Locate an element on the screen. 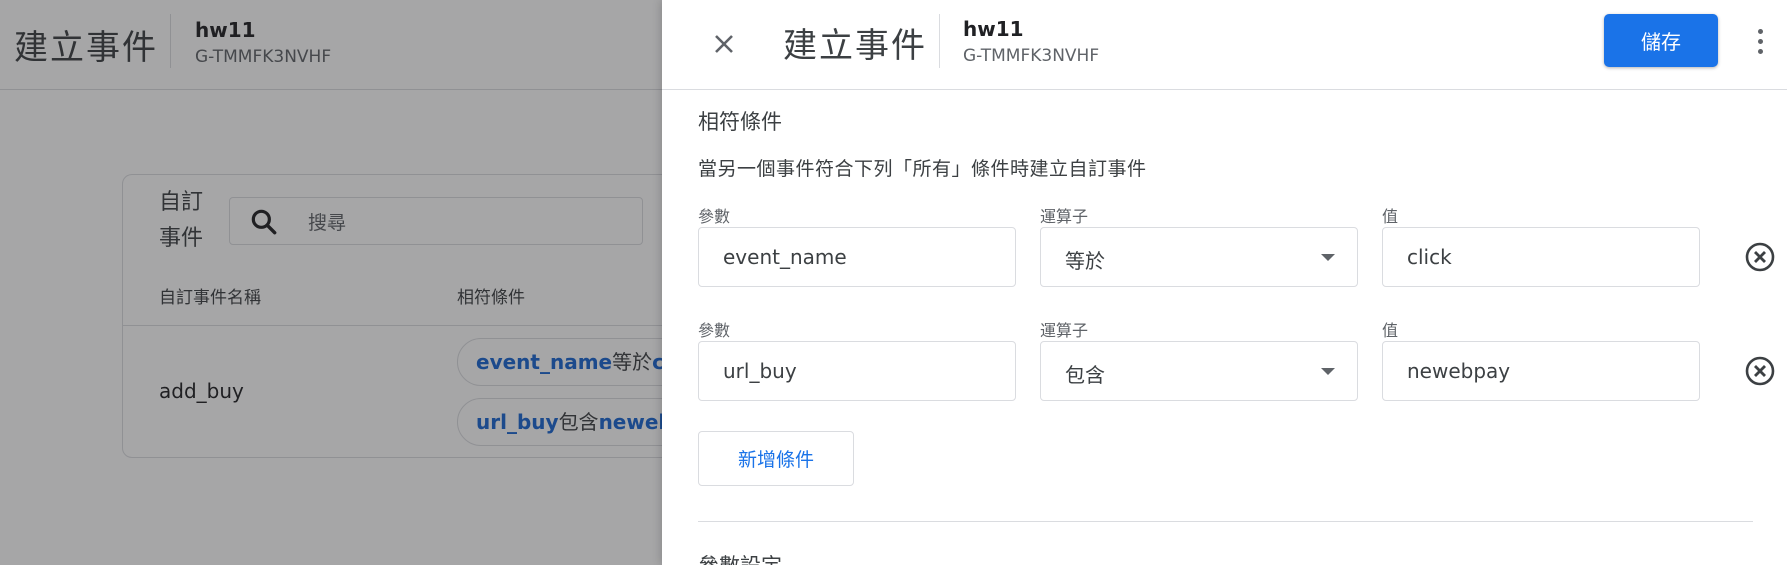 The width and height of the screenshot is (1787, 565). parameter-config-title: 參數設定 is located at coordinates (740, 557).